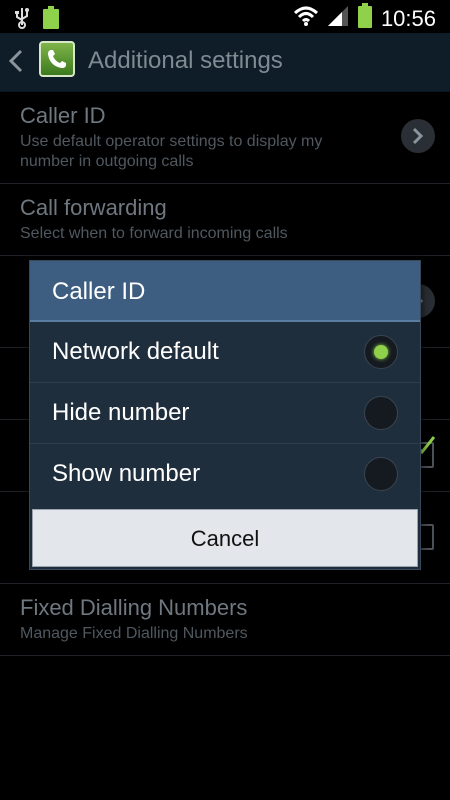 Image resolution: width=450 pixels, height=800 pixels. What do you see at coordinates (225, 474) in the screenshot?
I see `option-show-number: Show number` at bounding box center [225, 474].